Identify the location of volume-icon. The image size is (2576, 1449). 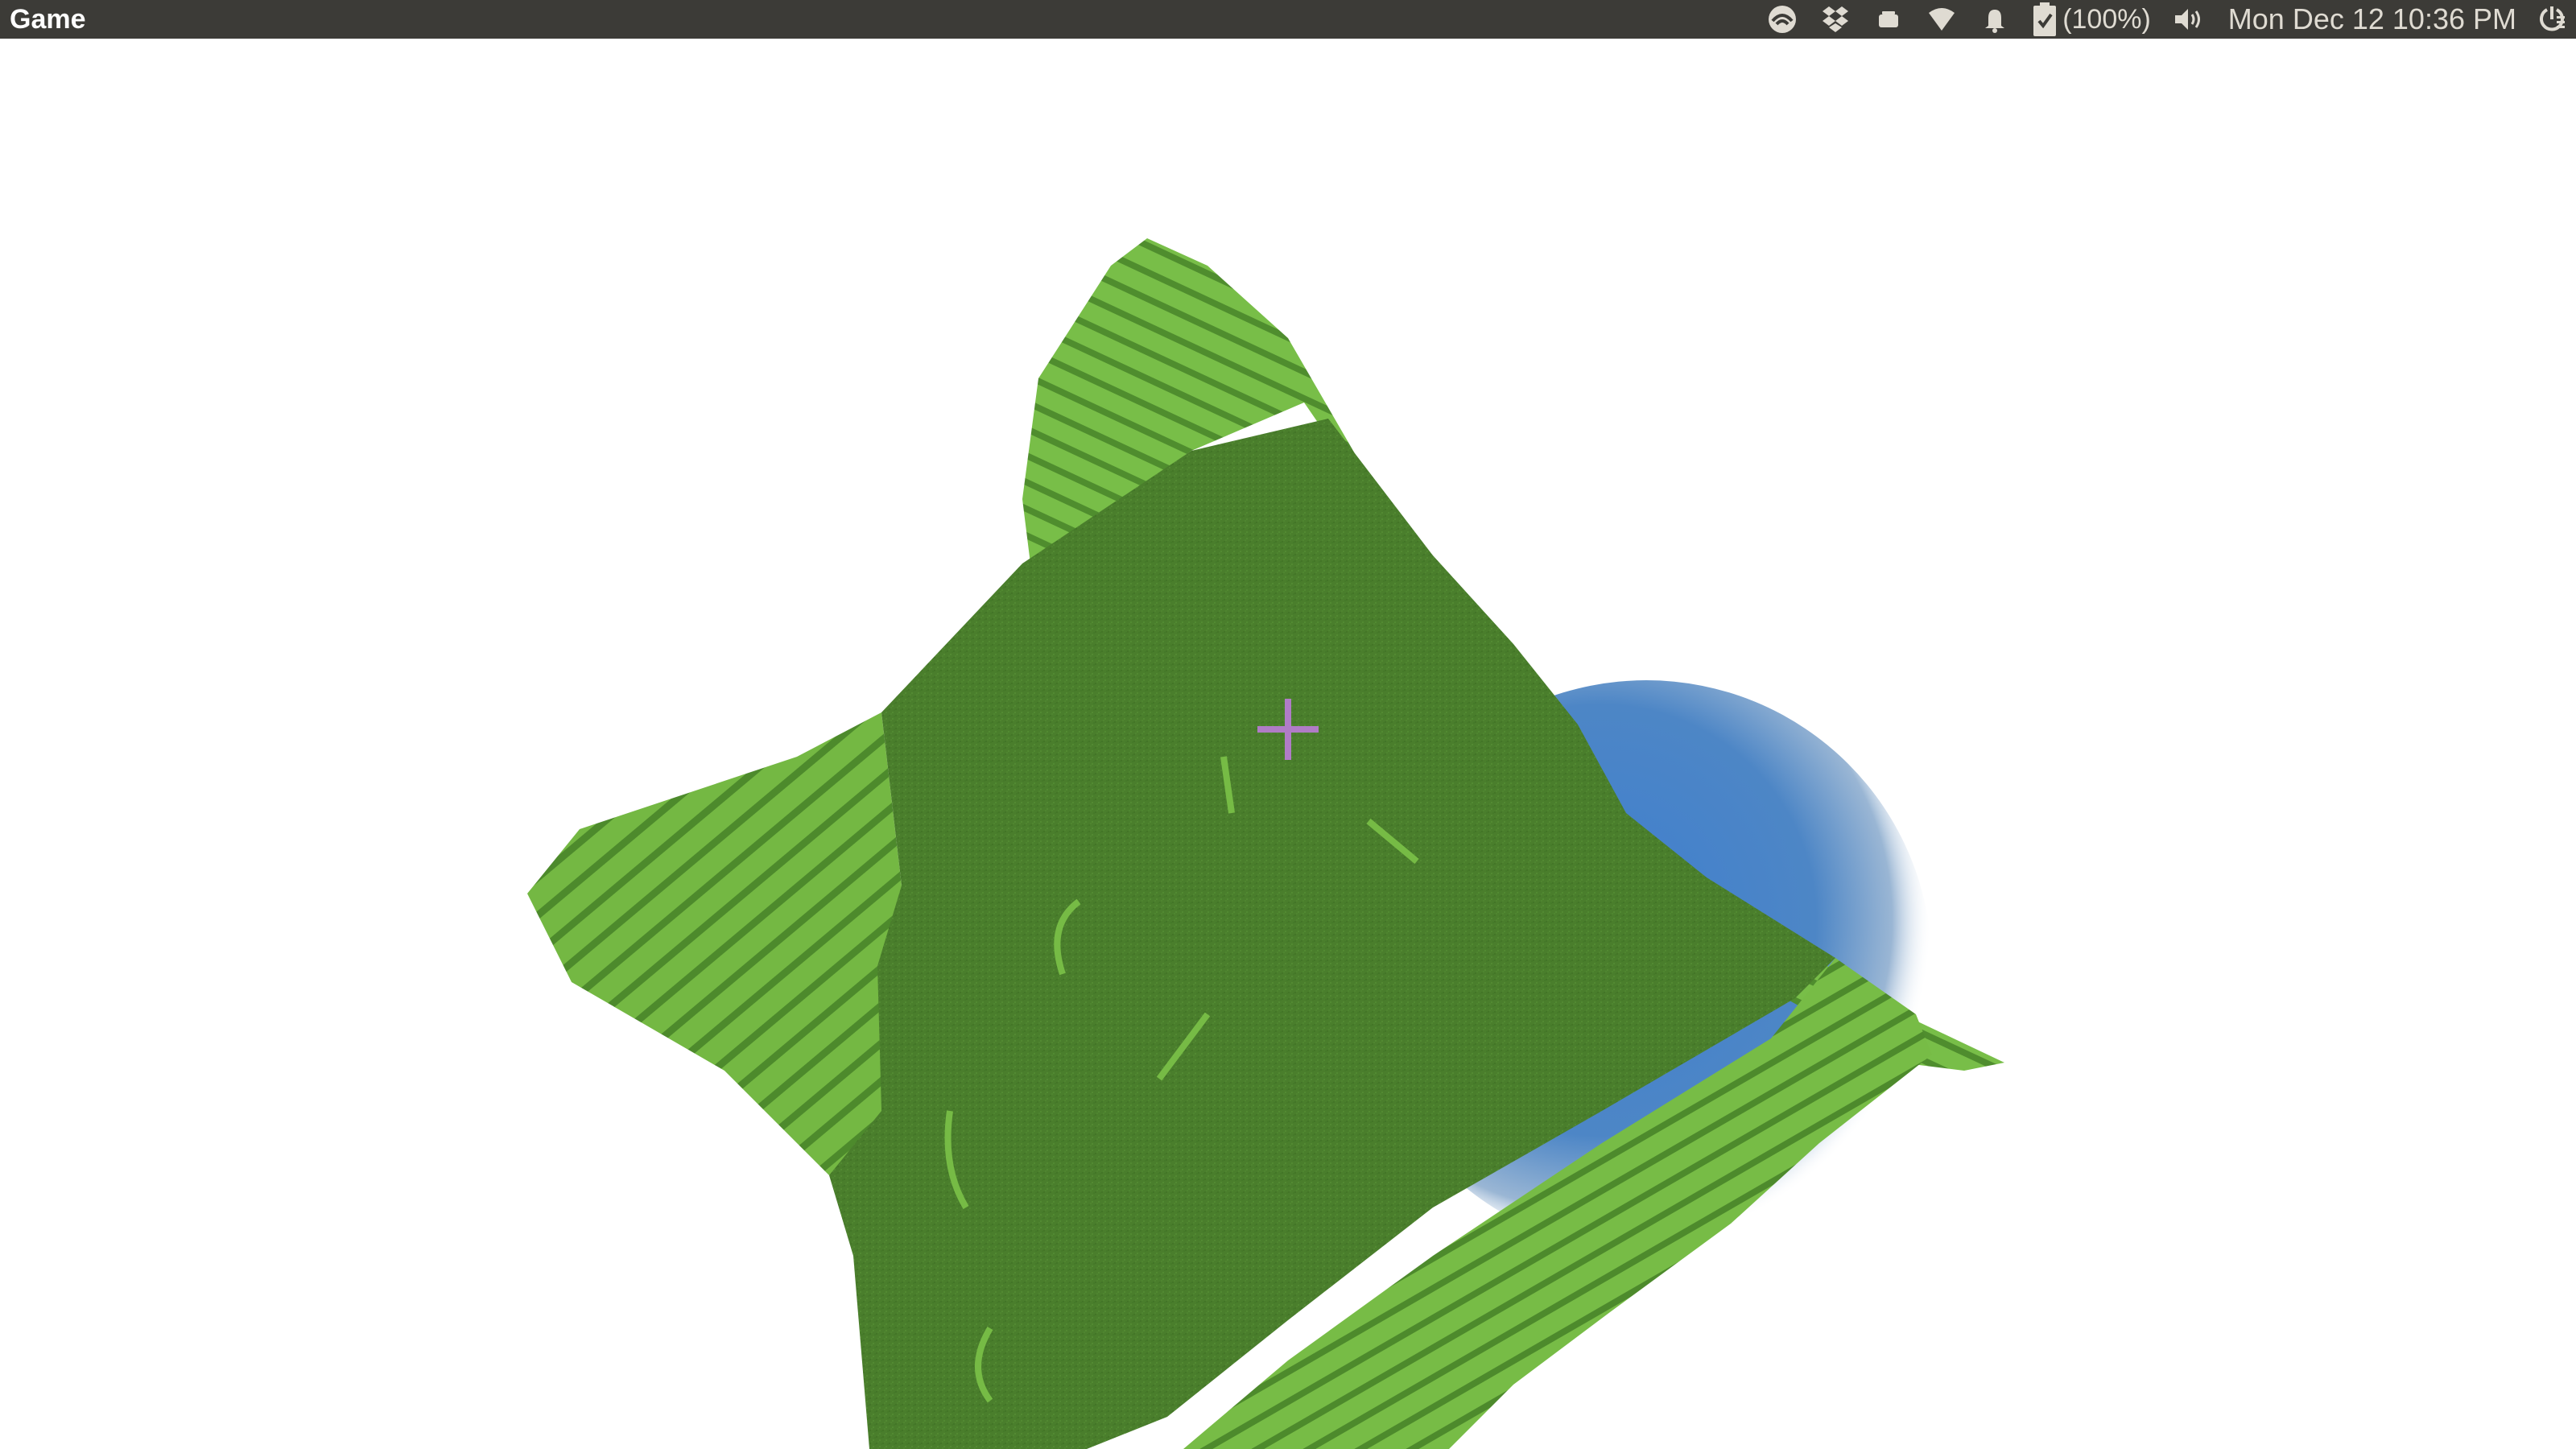
(2189, 19).